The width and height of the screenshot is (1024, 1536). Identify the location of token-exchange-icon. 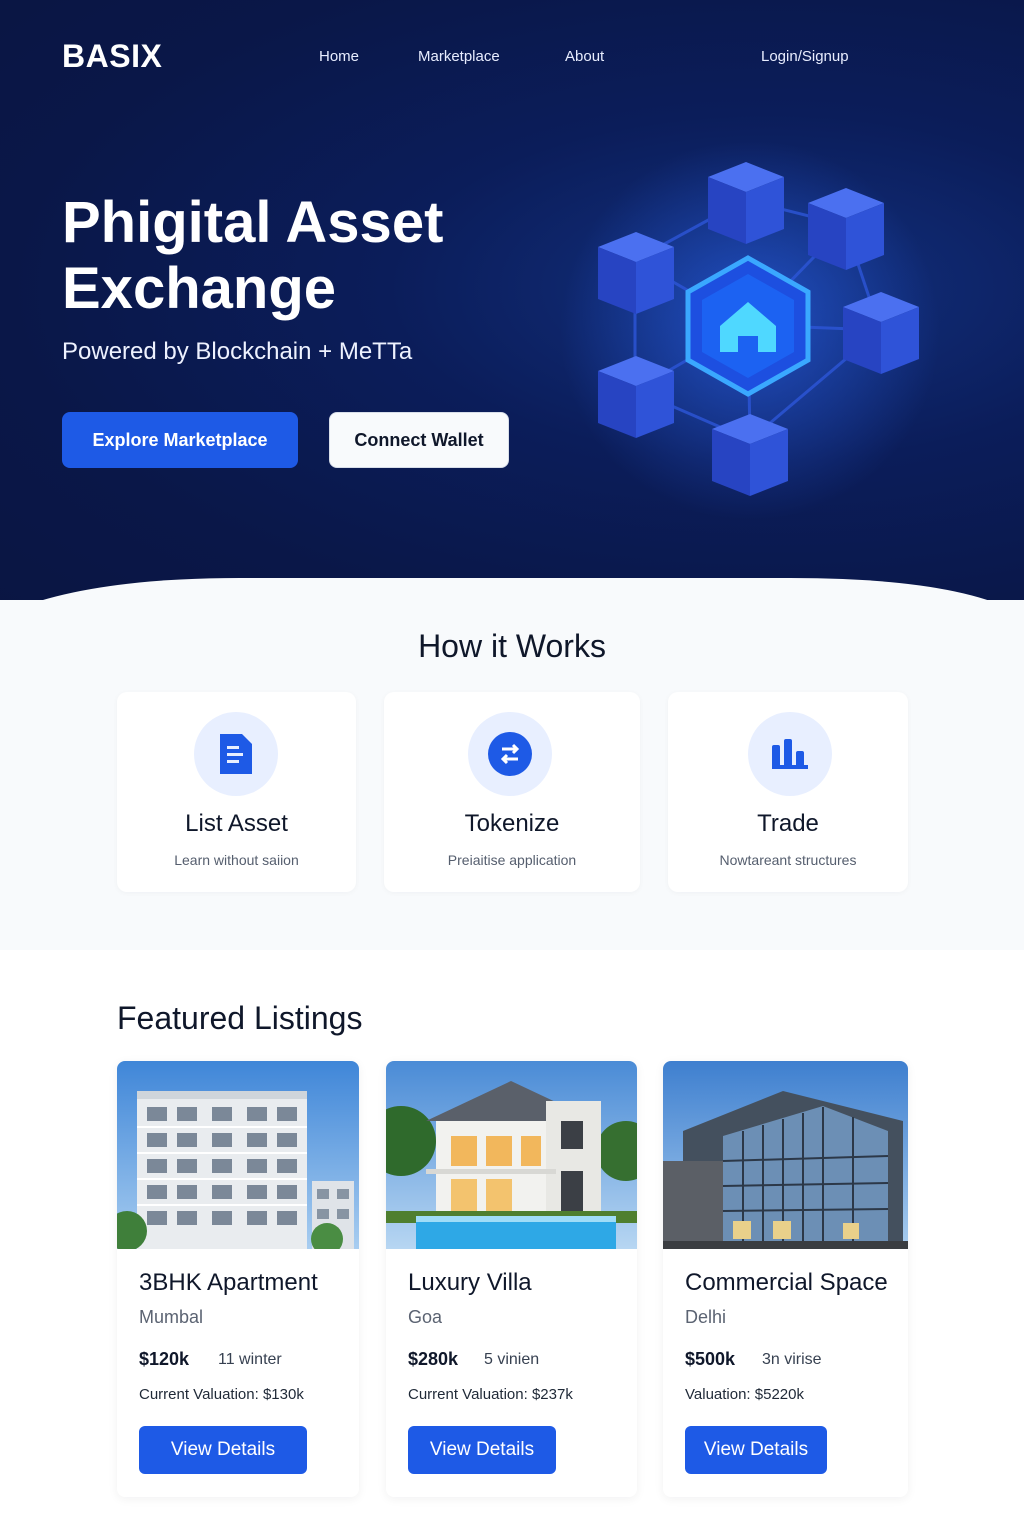
(510, 754).